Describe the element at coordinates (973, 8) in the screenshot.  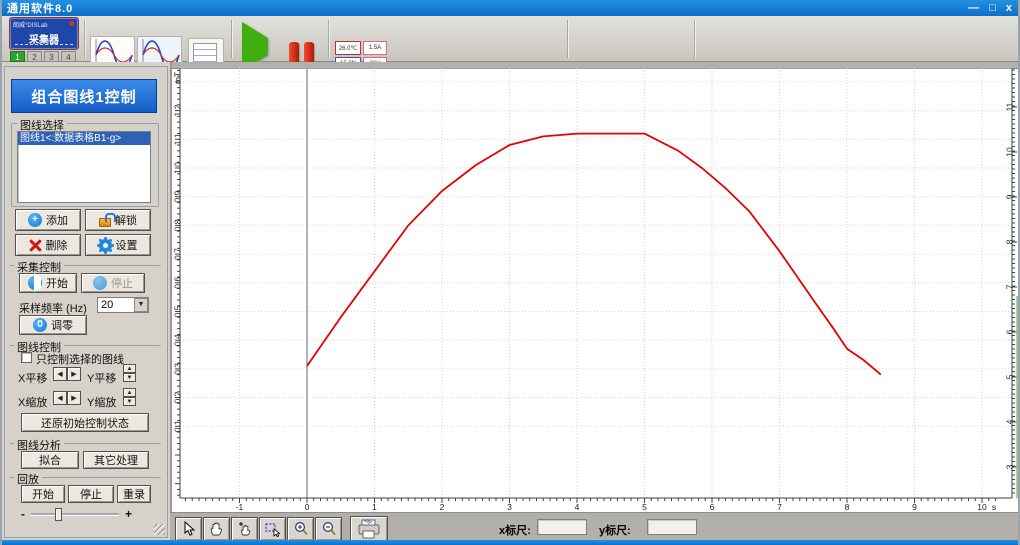
I see `minimize-button: —` at that location.